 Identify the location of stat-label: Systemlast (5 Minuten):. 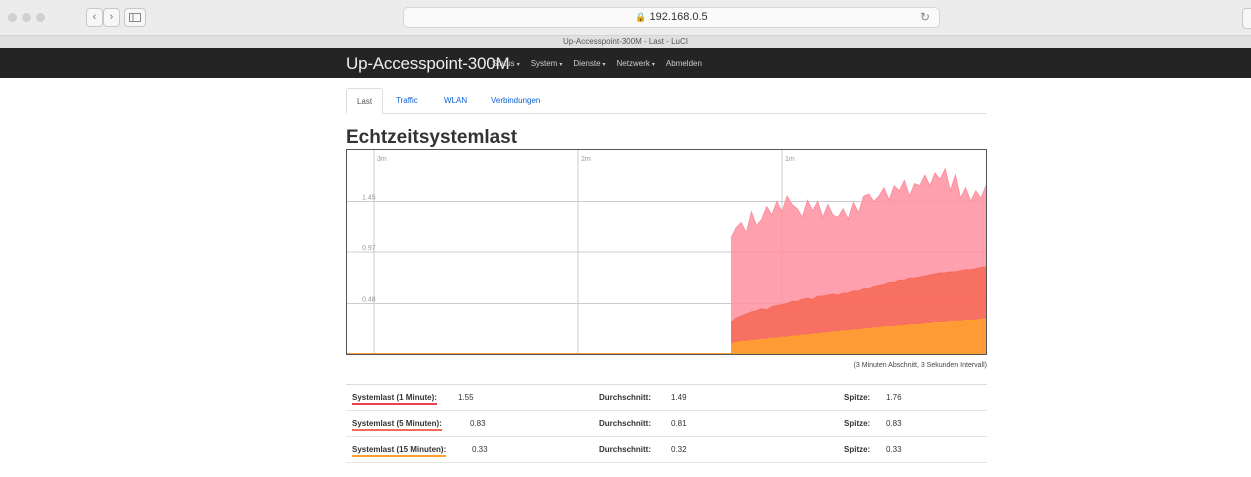
(397, 425).